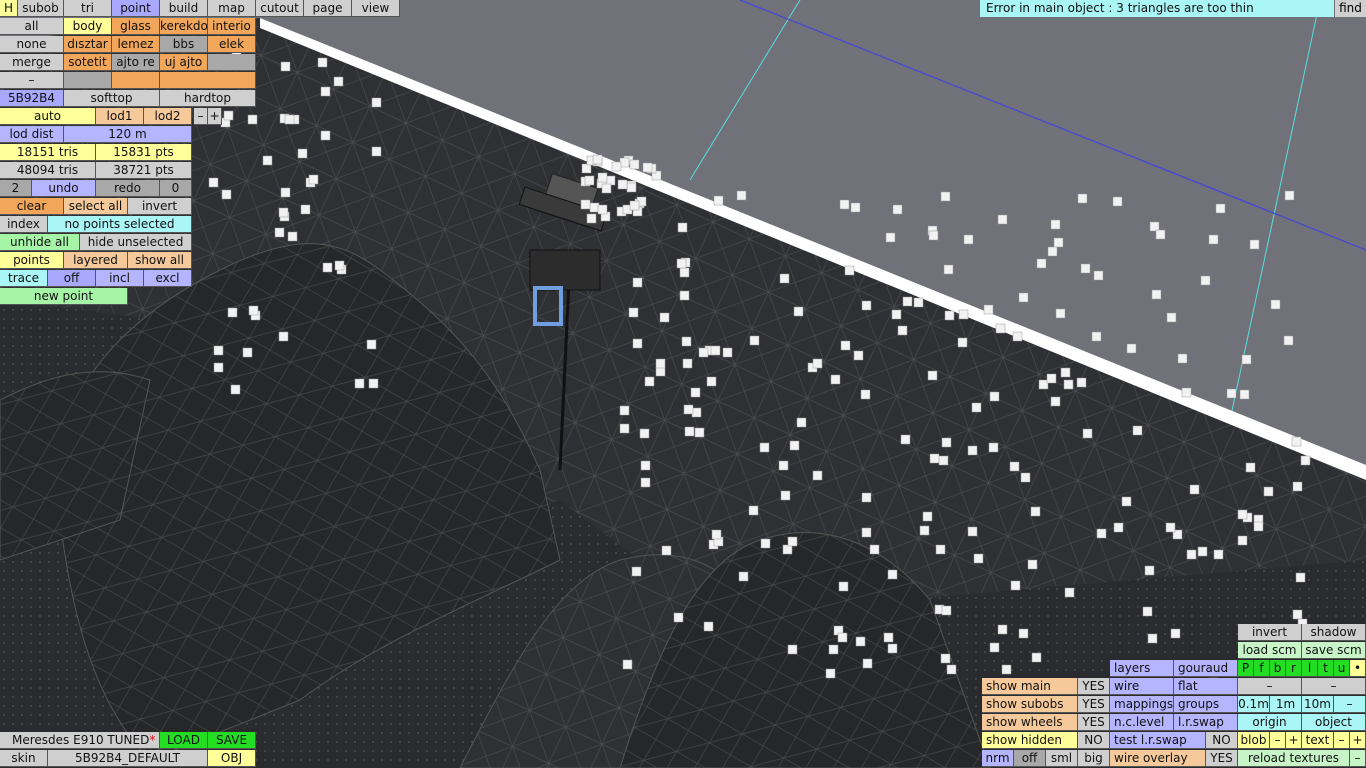 The image size is (1366, 768). I want to click on group-none: none, so click(32, 44).